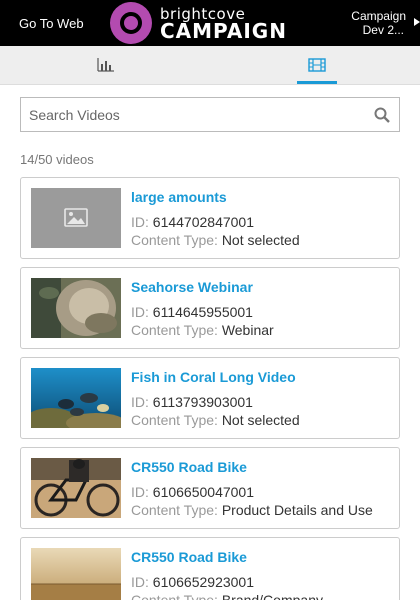  I want to click on search-icon, so click(382, 115).